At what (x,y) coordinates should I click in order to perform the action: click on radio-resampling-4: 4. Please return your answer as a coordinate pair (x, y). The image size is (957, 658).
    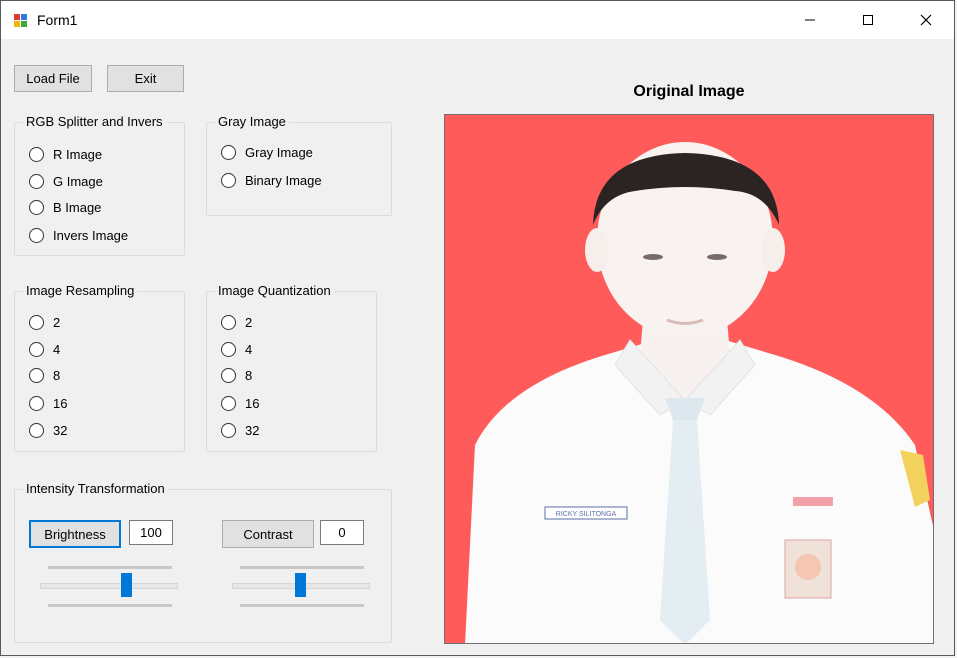
    Looking at the image, I should click on (44, 349).